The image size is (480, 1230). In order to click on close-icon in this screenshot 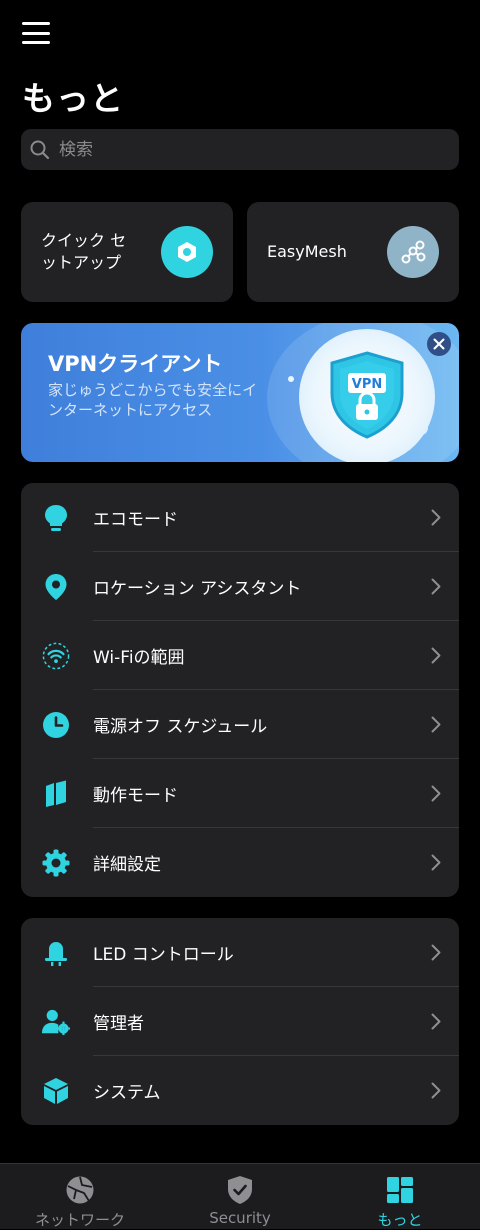, I will do `click(439, 344)`.